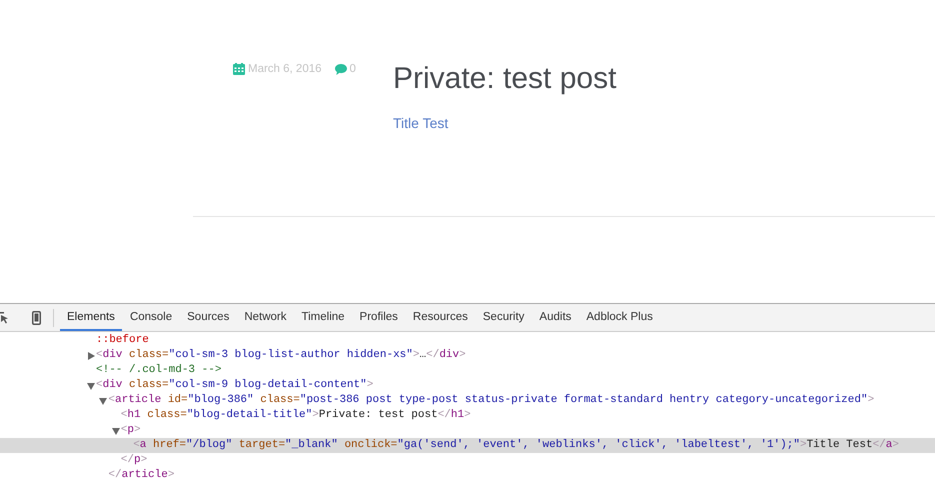 The height and width of the screenshot is (488, 935). I want to click on devtools-tab: Console, so click(151, 317).